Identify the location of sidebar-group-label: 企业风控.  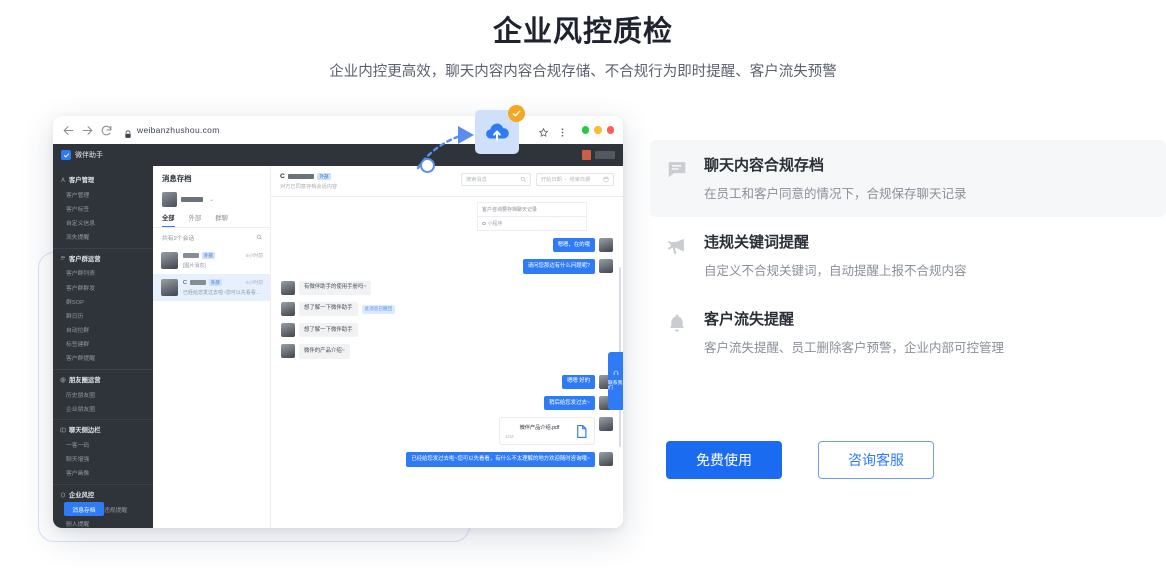
(82, 495).